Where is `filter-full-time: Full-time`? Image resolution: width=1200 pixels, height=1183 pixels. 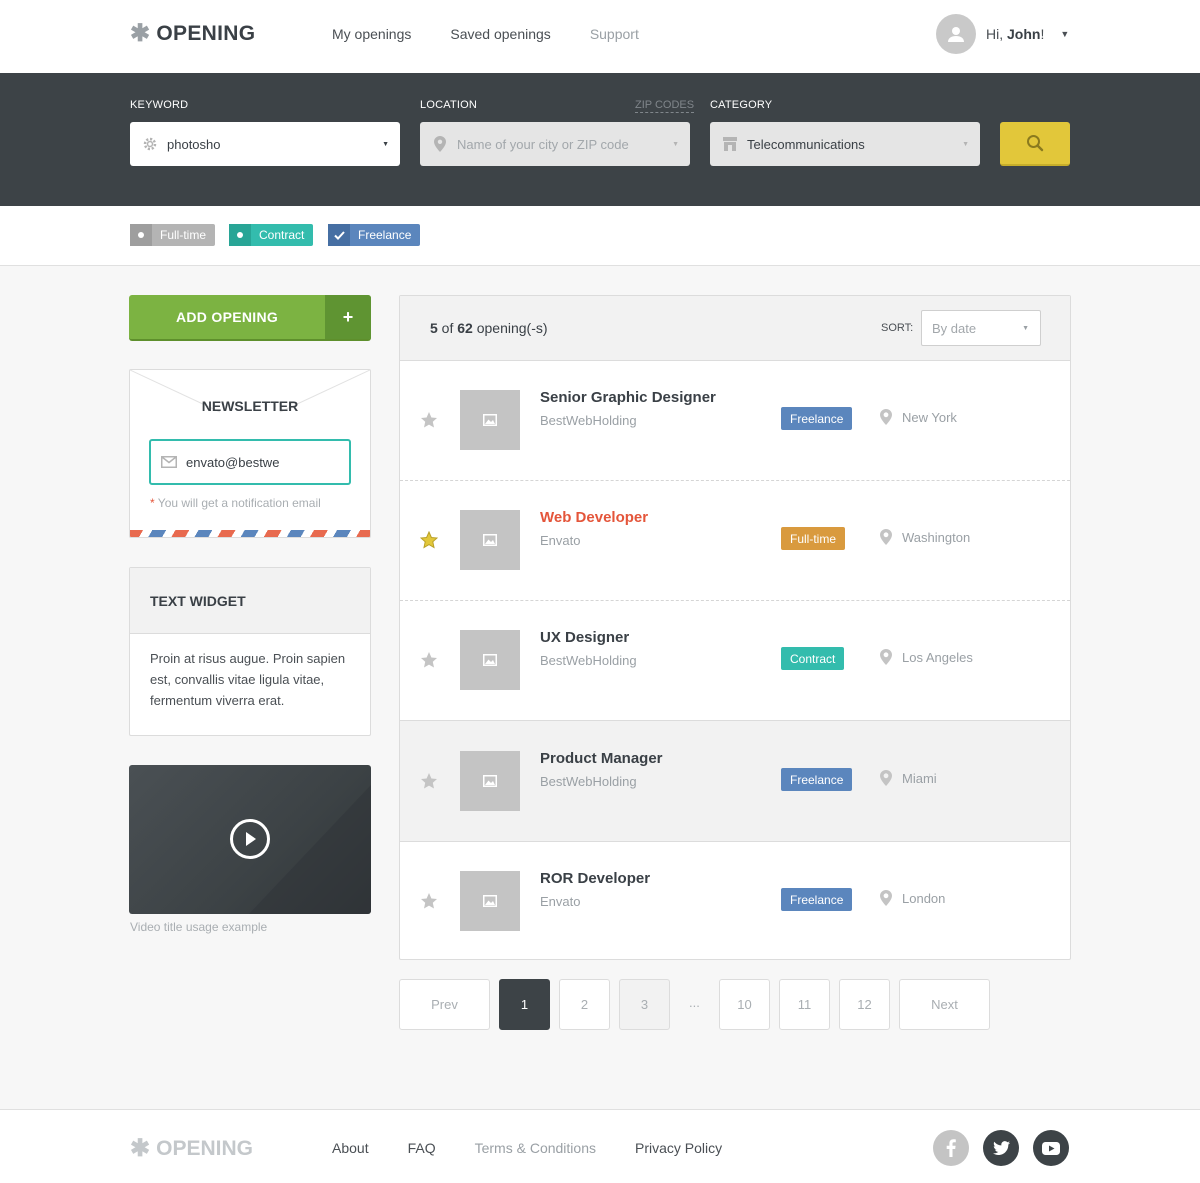
filter-full-time: Full-time is located at coordinates (173, 235).